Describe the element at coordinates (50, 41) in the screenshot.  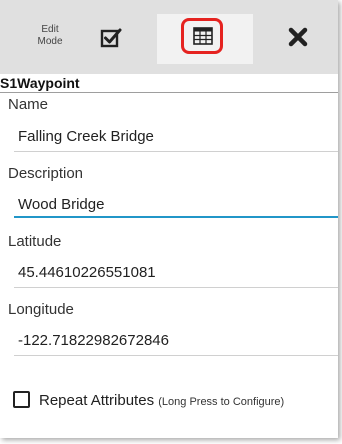
I see `edit-mode-label-line2: Mode` at that location.